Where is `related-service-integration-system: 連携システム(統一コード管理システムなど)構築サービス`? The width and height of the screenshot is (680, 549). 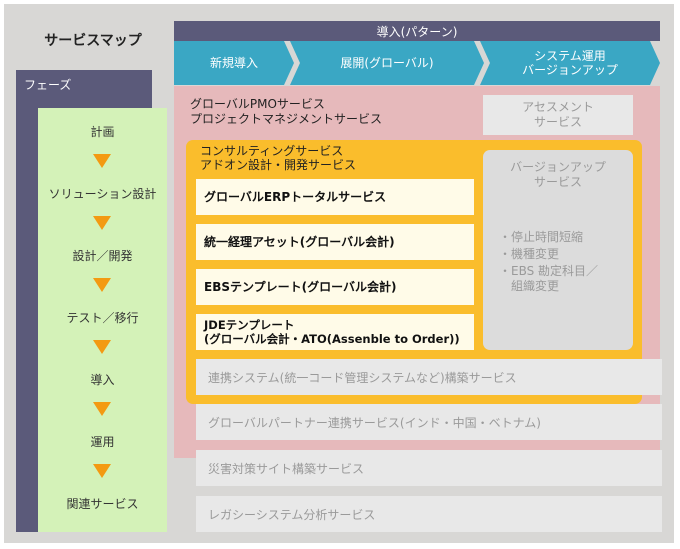
related-service-integration-system: 連携システム(統一コード管理システムなど)構築サービス is located at coordinates (429, 377).